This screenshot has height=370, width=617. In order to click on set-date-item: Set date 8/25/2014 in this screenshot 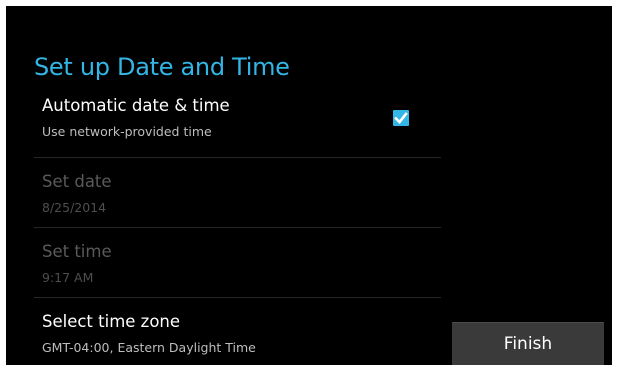, I will do `click(237, 193)`.